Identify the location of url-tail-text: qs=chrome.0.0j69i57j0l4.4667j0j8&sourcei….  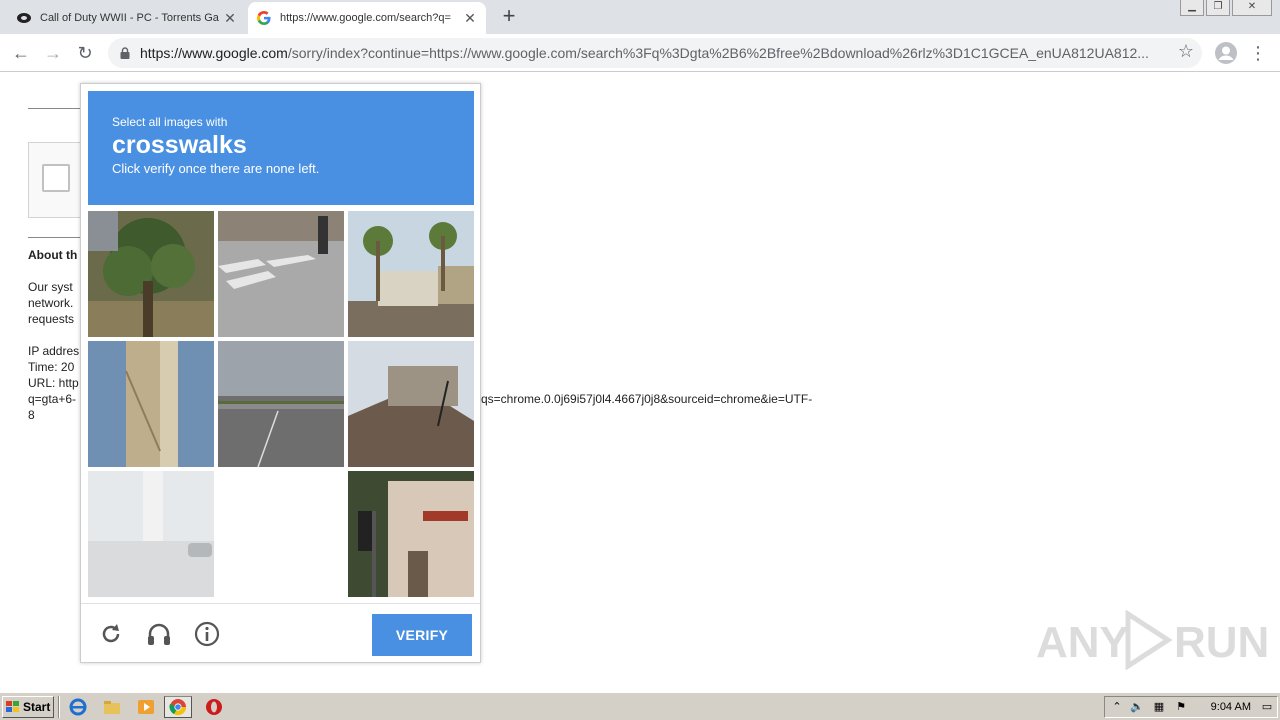
(647, 399).